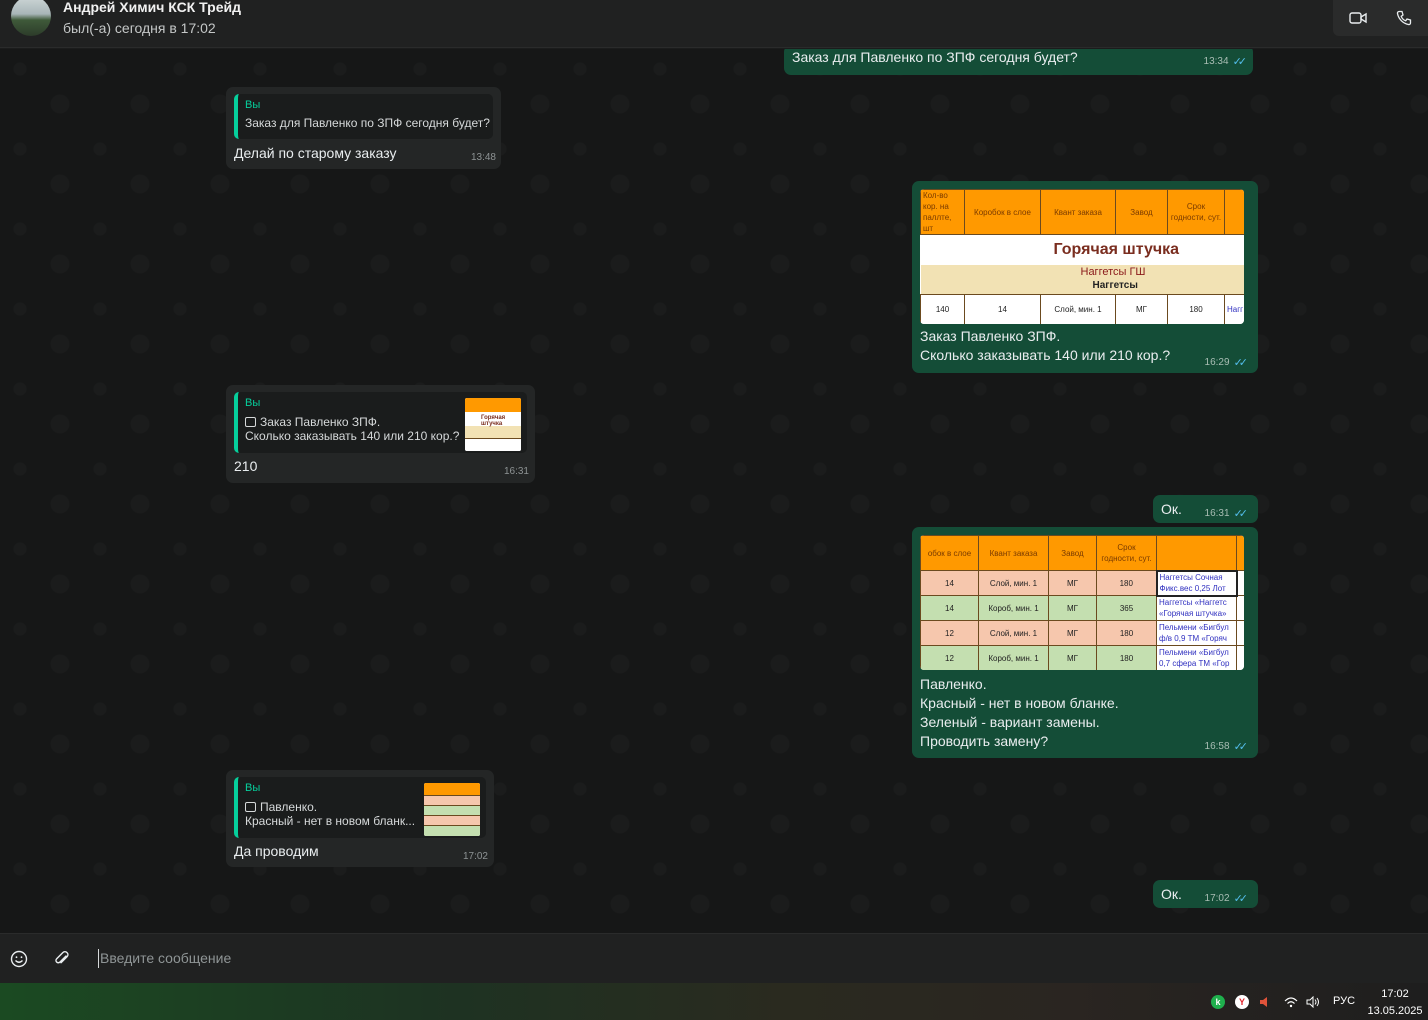 The image size is (1428, 1020). I want to click on table-cell: Пельмени «Бигбул 0,7 сфера ТМ «Гор, so click(1196, 657).